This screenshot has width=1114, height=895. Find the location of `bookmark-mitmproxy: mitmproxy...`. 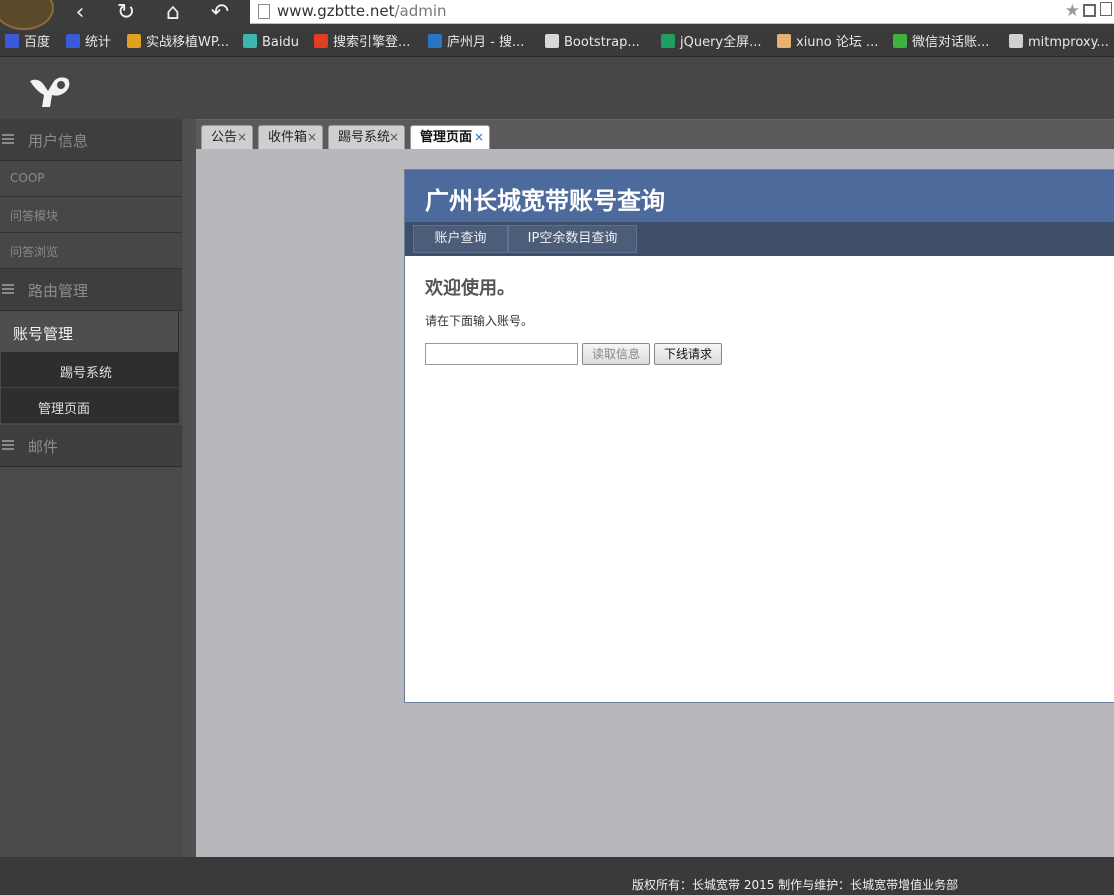

bookmark-mitmproxy: mitmproxy... is located at coordinates (1059, 44).